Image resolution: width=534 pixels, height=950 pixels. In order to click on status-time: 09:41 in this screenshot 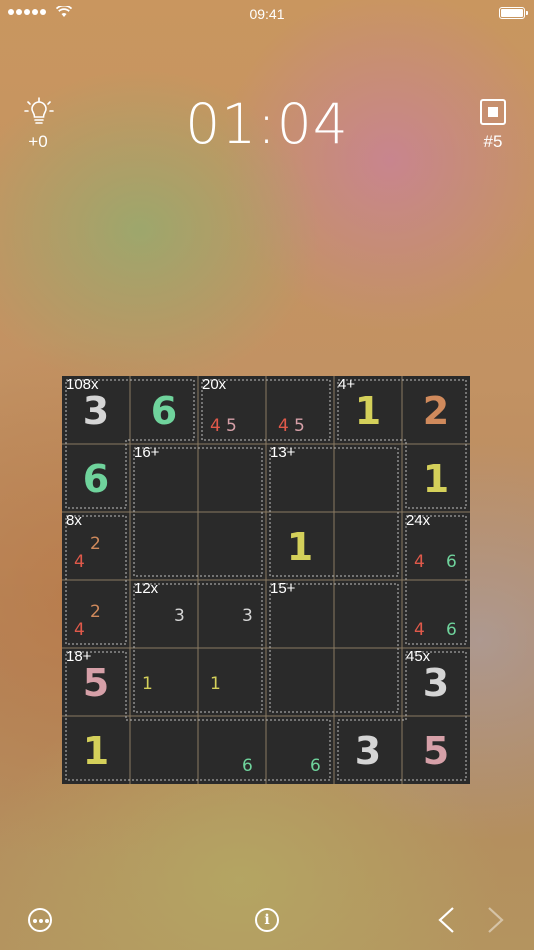, I will do `click(267, 14)`.